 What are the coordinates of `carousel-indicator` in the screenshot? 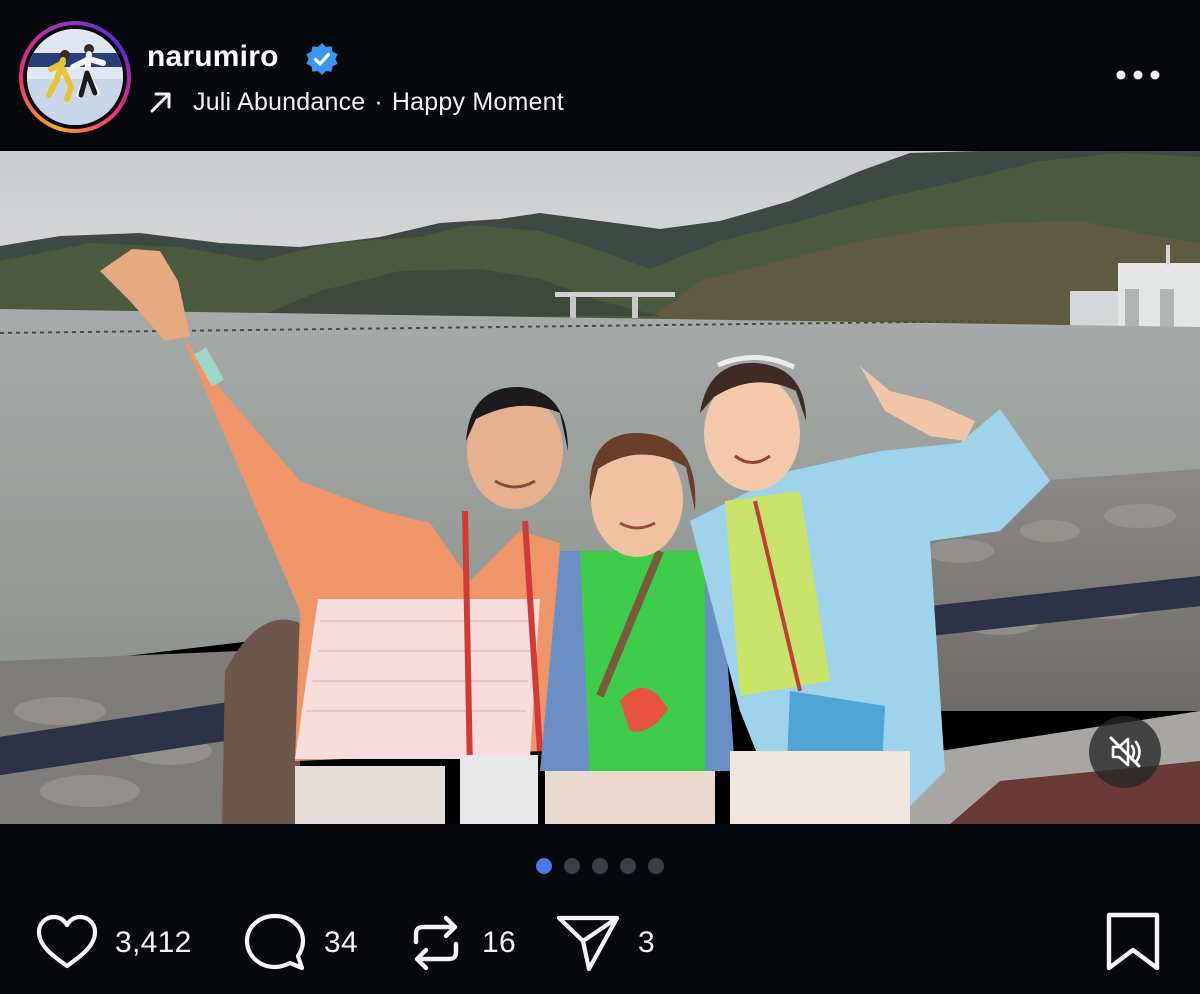 It's located at (600, 866).